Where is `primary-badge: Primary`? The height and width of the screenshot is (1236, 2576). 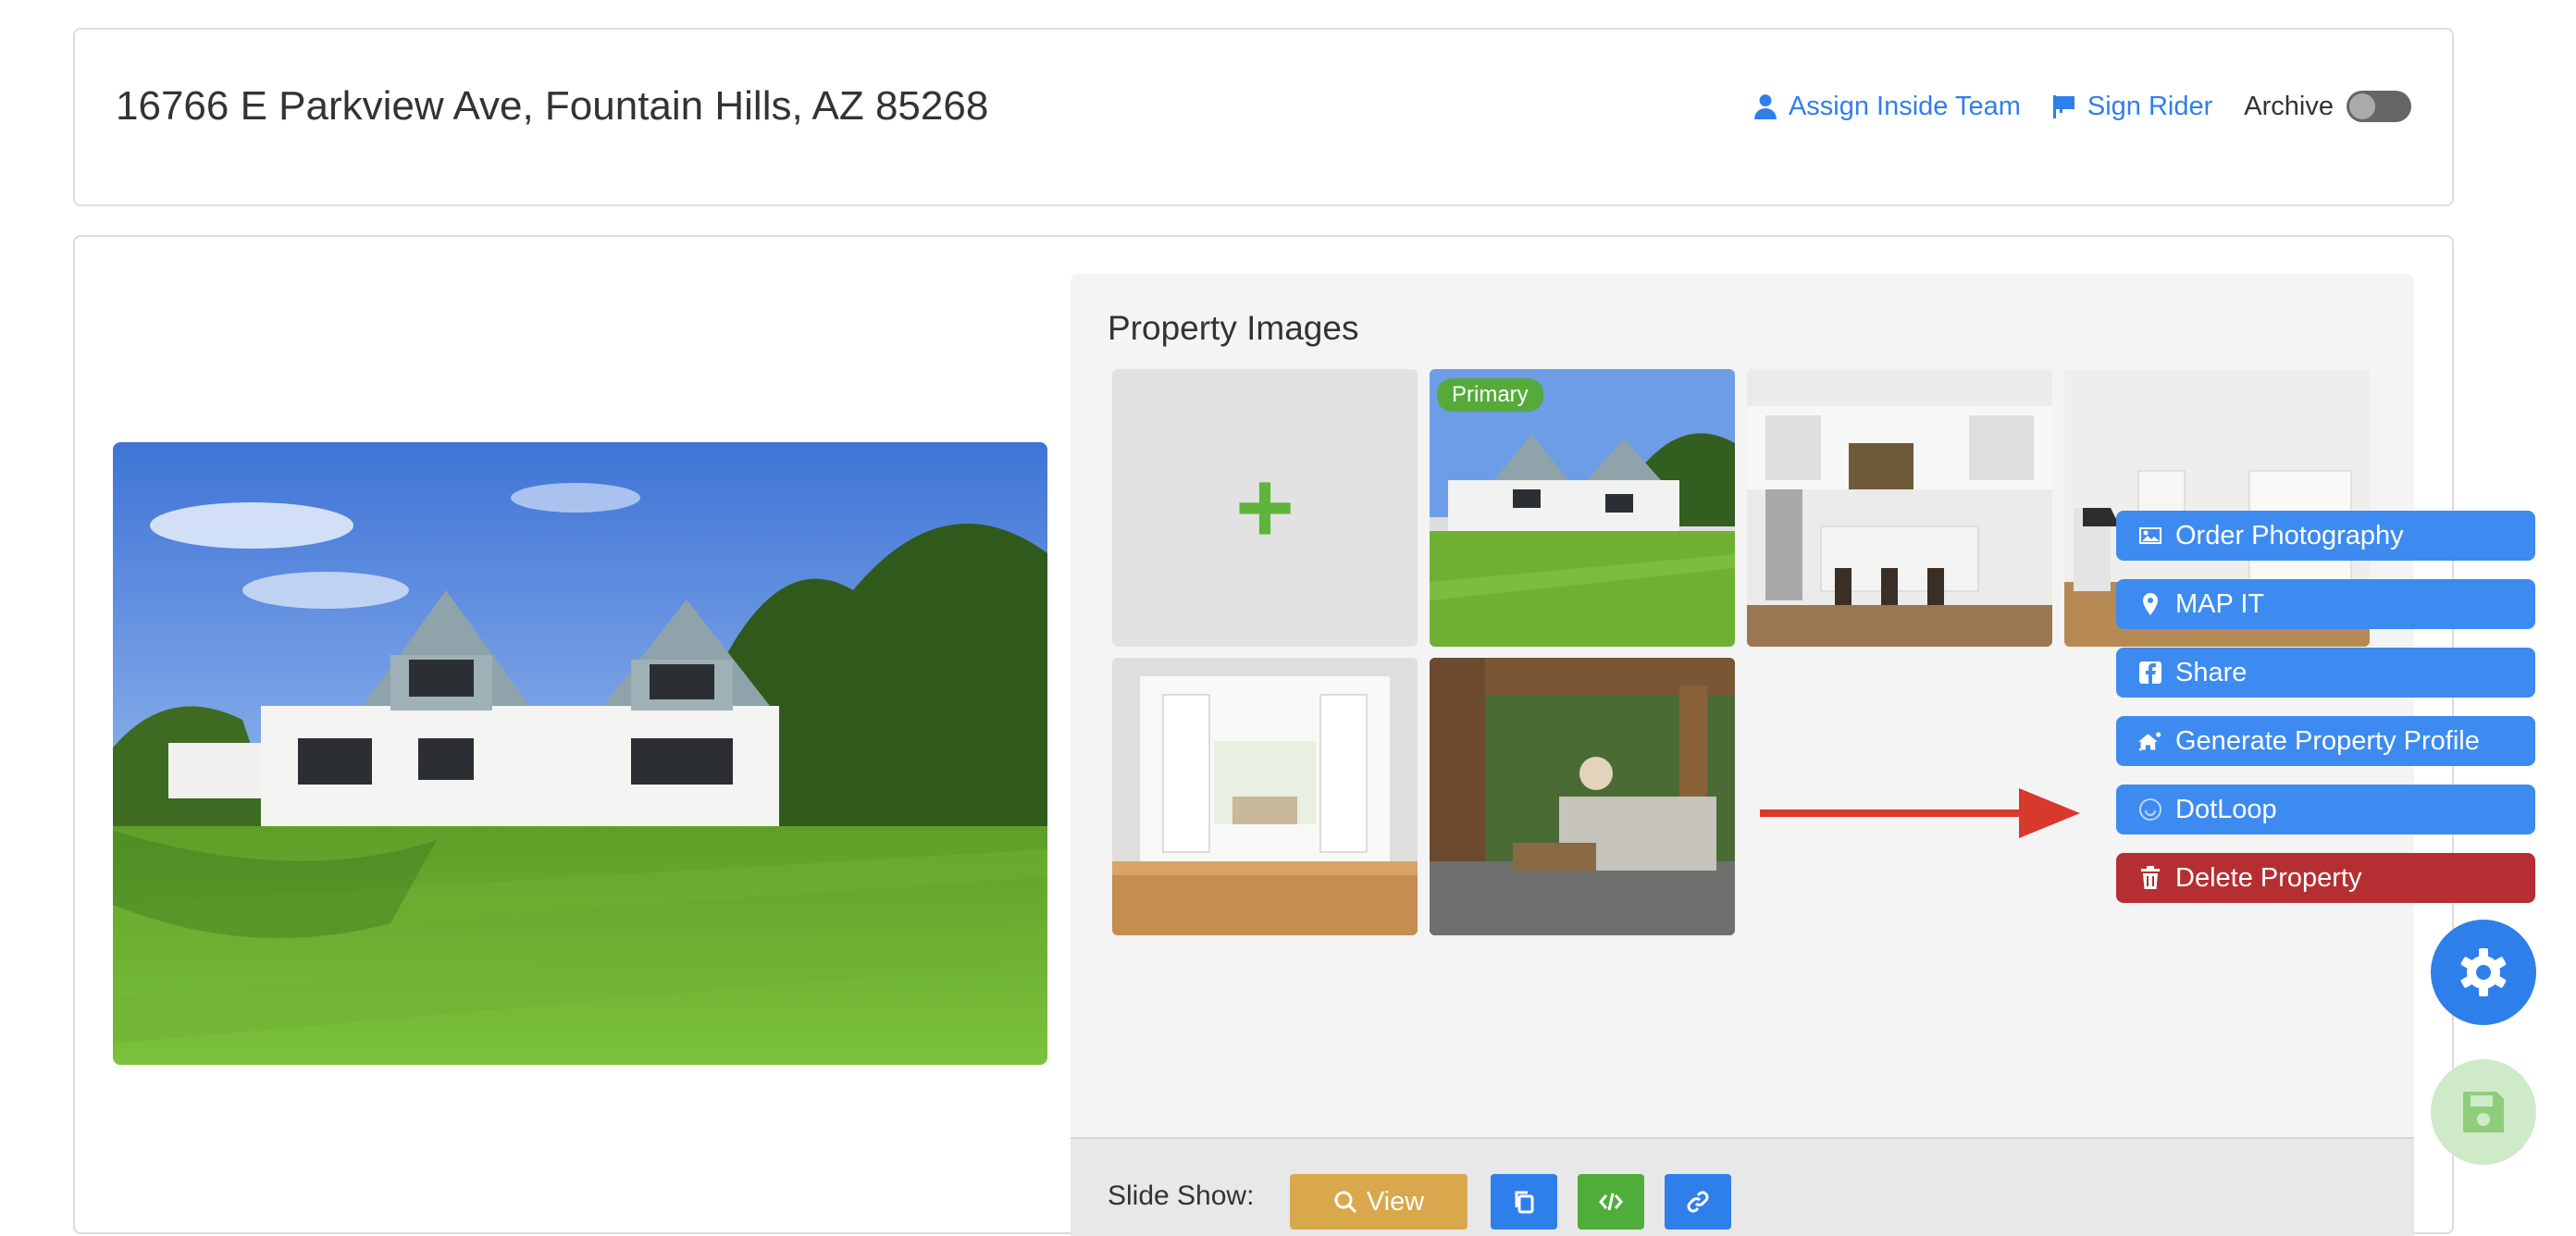
primary-badge: Primary is located at coordinates (1490, 395).